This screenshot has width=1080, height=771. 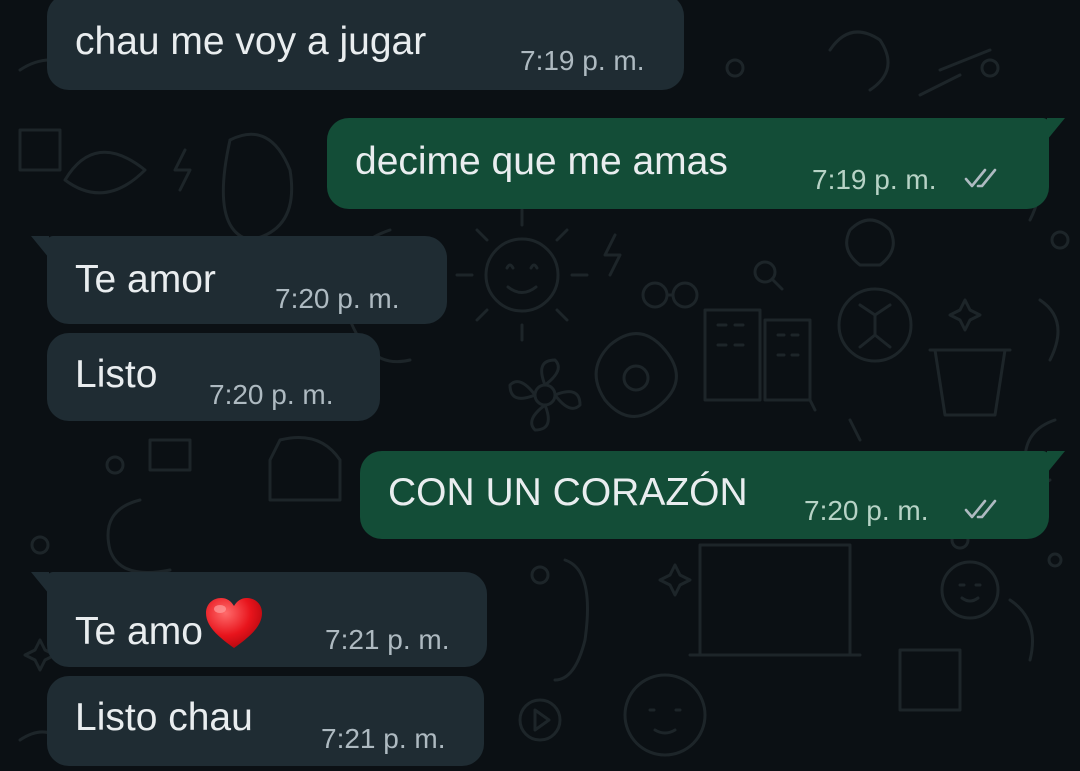 I want to click on message-bubble-incoming: Listo 7:20 p. m., so click(x=213, y=377).